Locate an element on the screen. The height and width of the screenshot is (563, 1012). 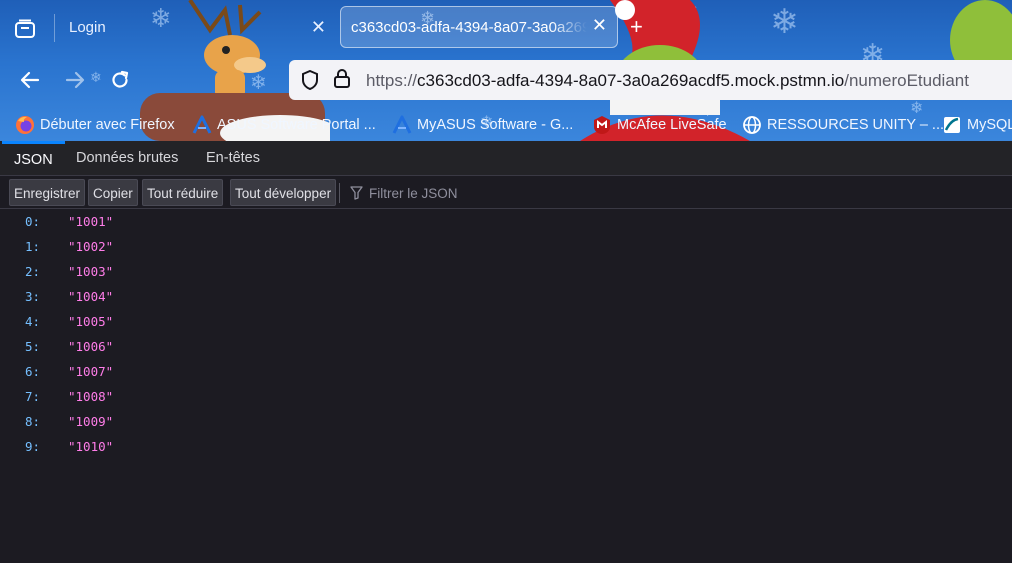
firefox-icon is located at coordinates (25, 125).